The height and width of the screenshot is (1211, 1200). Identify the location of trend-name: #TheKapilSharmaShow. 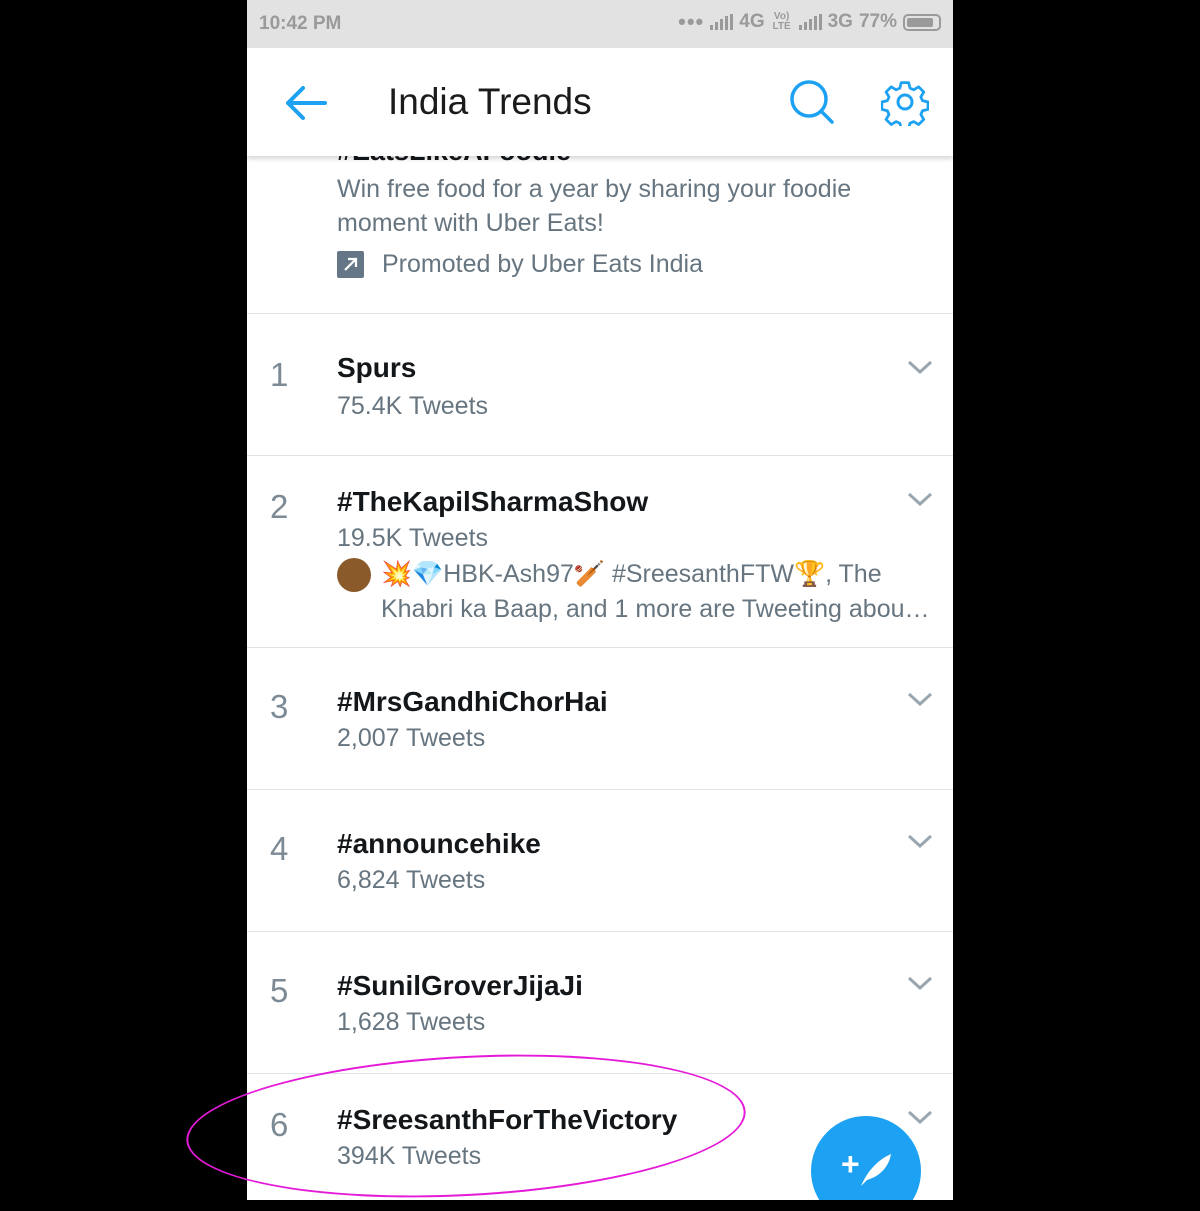
(493, 501).